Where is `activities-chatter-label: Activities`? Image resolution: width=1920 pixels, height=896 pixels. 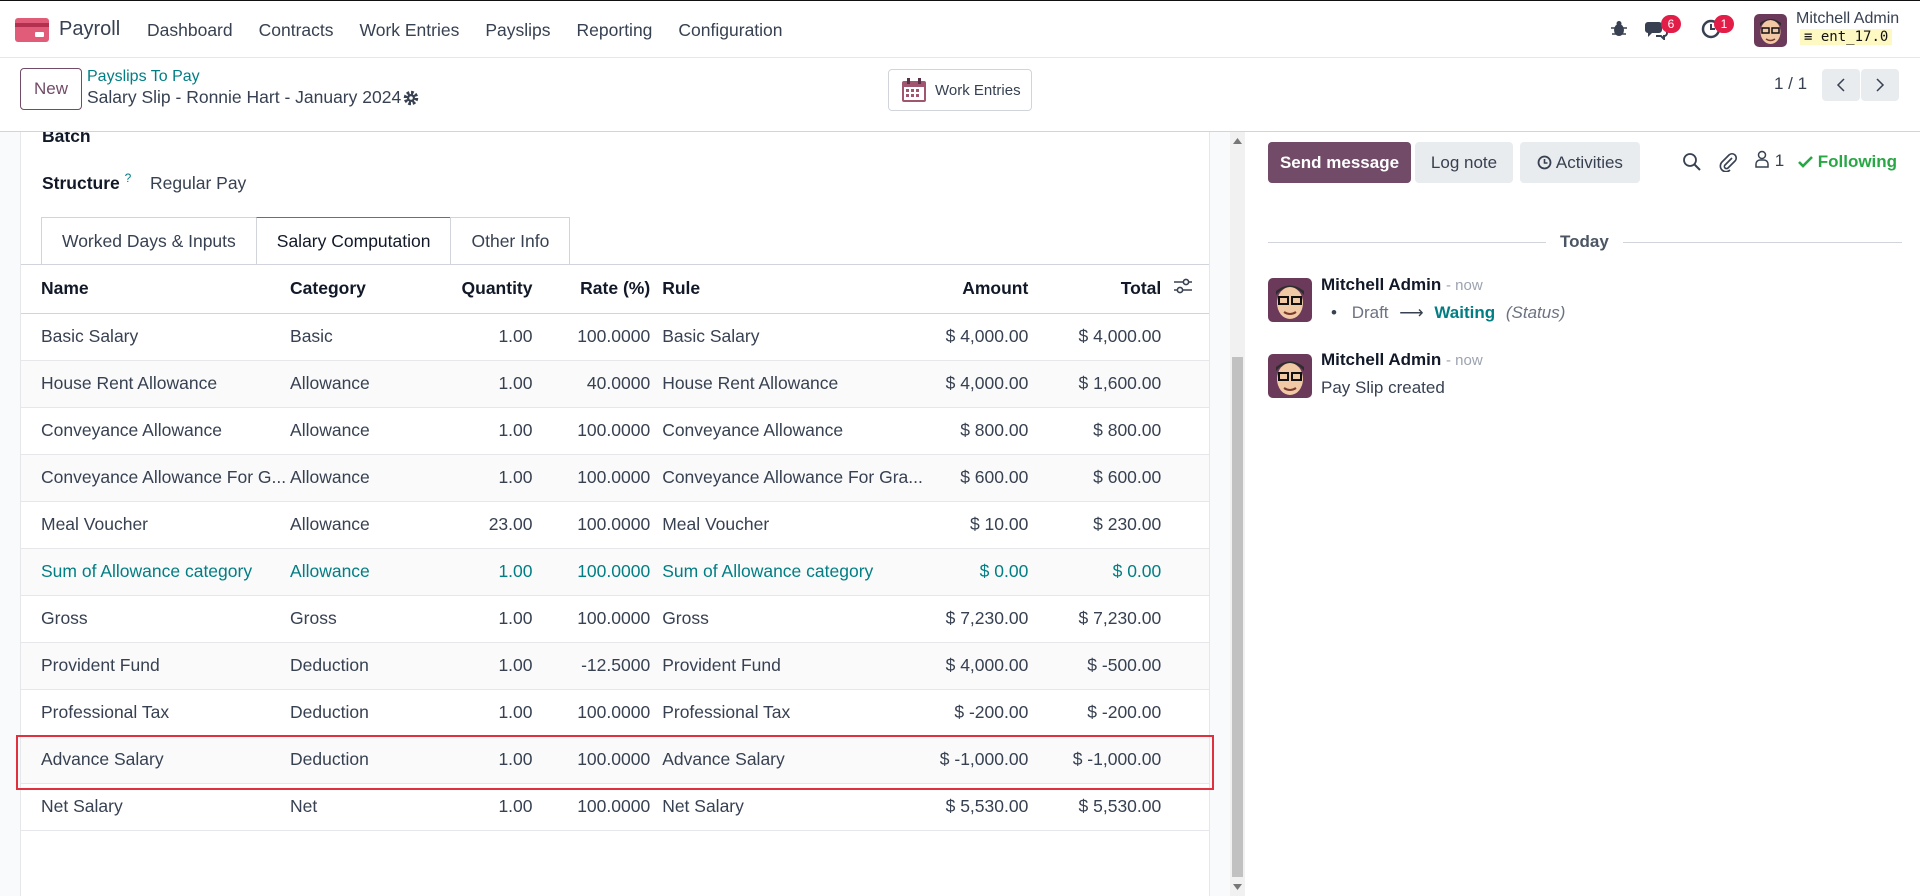
activities-chatter-label: Activities is located at coordinates (1589, 162).